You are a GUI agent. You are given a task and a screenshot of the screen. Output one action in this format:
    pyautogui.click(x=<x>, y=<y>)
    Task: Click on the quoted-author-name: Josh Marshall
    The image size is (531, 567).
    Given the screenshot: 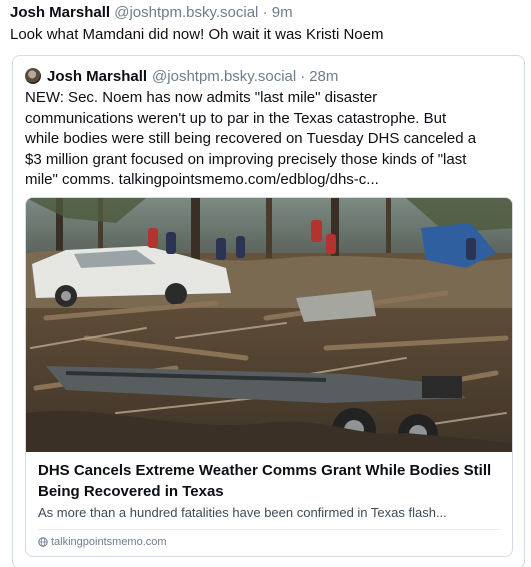 What is the action you would take?
    pyautogui.click(x=97, y=76)
    